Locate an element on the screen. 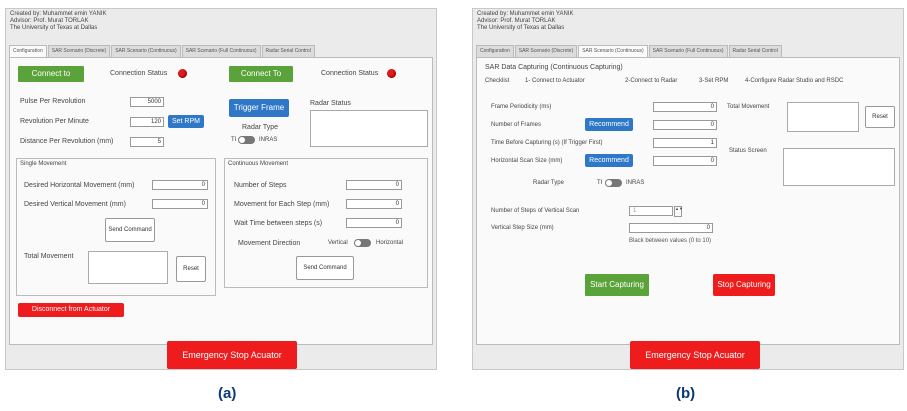 The image size is (907, 411). wait-time-input: 0 is located at coordinates (374, 223).